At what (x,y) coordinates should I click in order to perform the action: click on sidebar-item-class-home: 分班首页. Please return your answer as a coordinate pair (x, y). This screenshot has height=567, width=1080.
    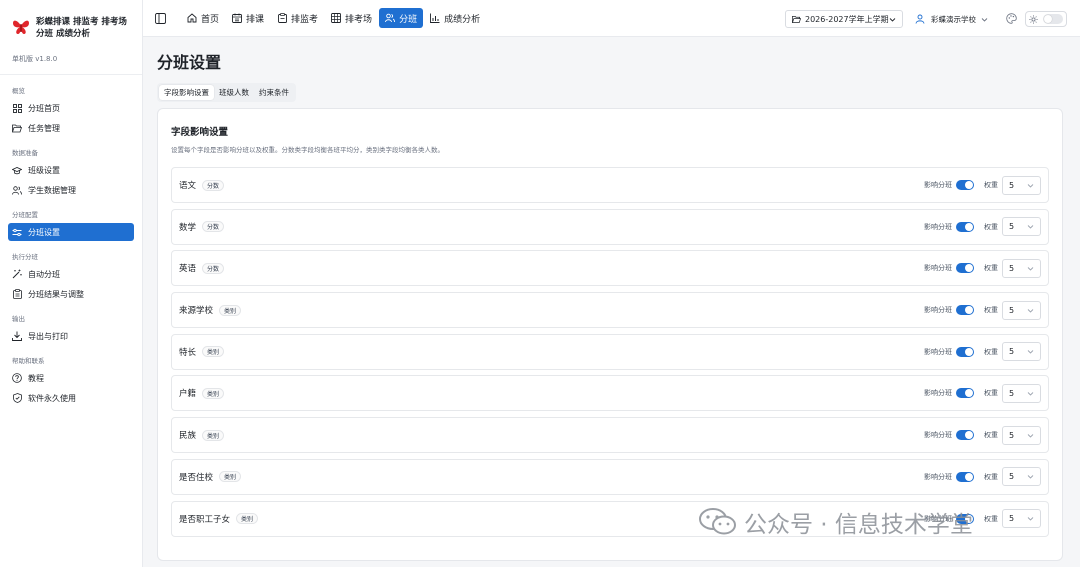
    Looking at the image, I should click on (71, 108).